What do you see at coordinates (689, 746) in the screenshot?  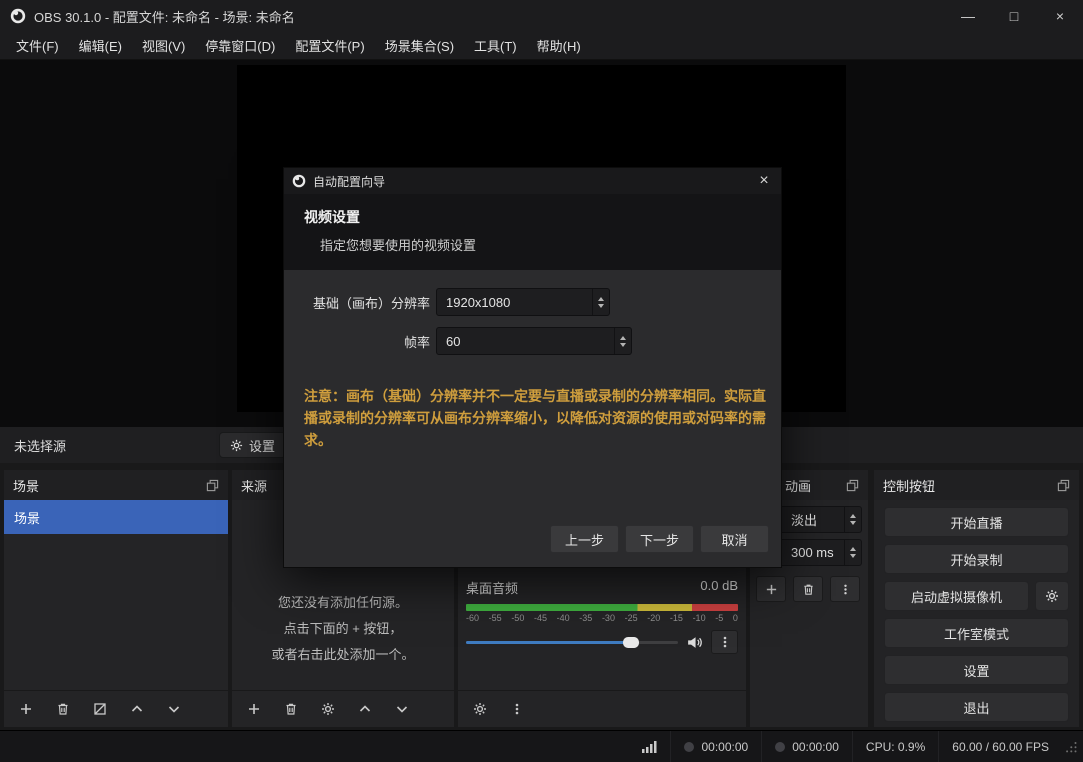 I see `record-indicator-icon` at bounding box center [689, 746].